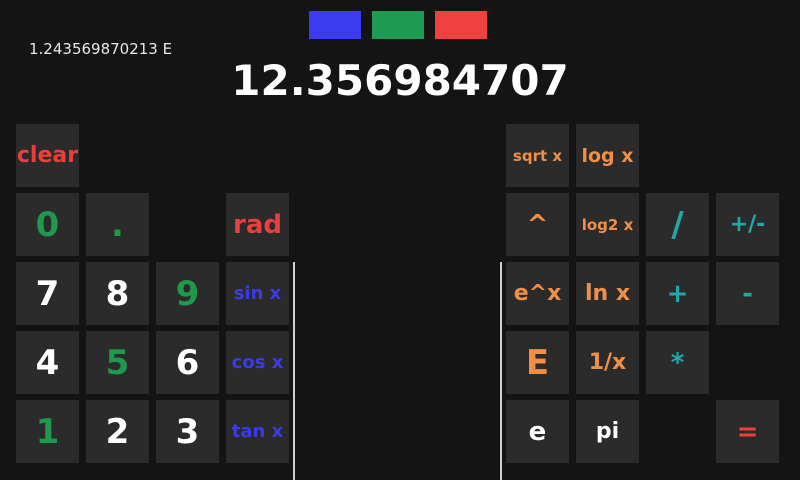 Image resolution: width=800 pixels, height=480 pixels. What do you see at coordinates (187, 431) in the screenshot?
I see `digit-3-button: 3` at bounding box center [187, 431].